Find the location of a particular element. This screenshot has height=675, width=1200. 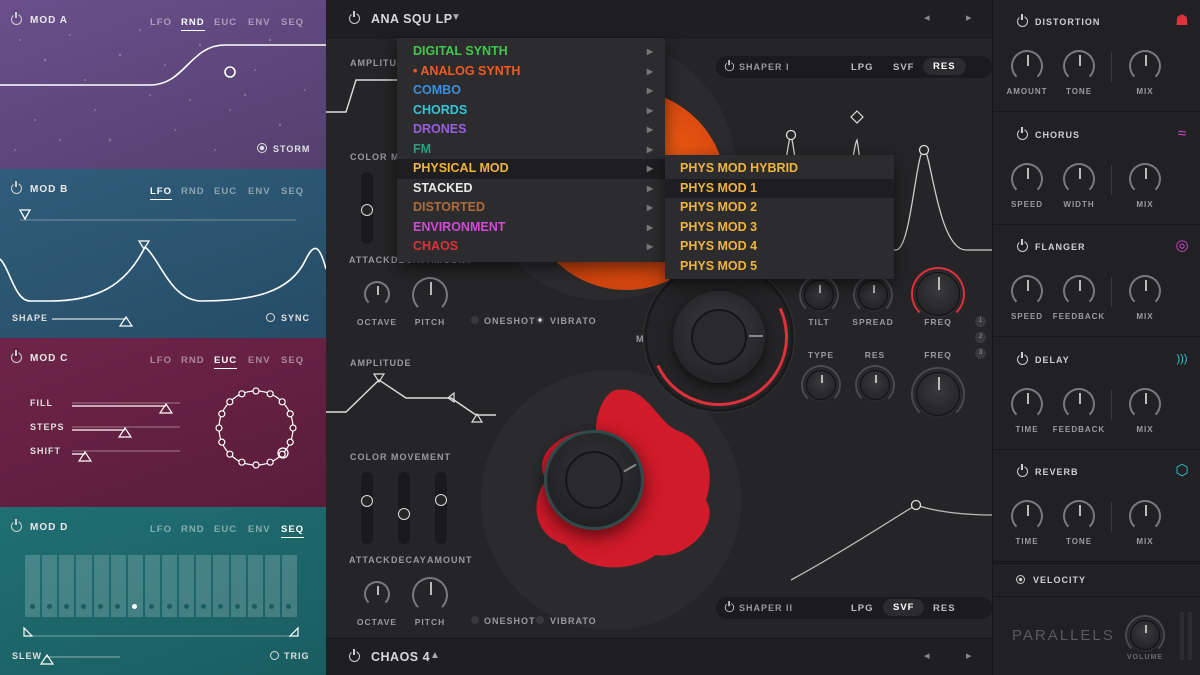

menu-item-category: PHYSICAL MOD ▶ is located at coordinates (531, 169).